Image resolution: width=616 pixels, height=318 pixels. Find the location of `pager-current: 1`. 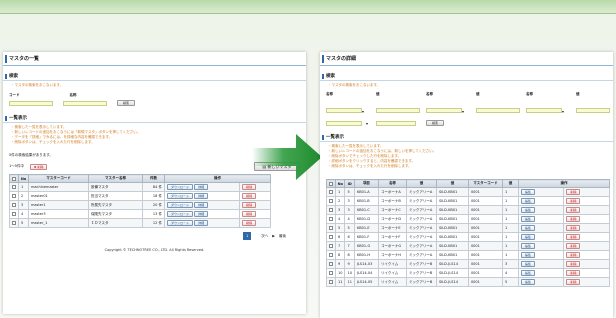

pager-current: 1 is located at coordinates (247, 236).